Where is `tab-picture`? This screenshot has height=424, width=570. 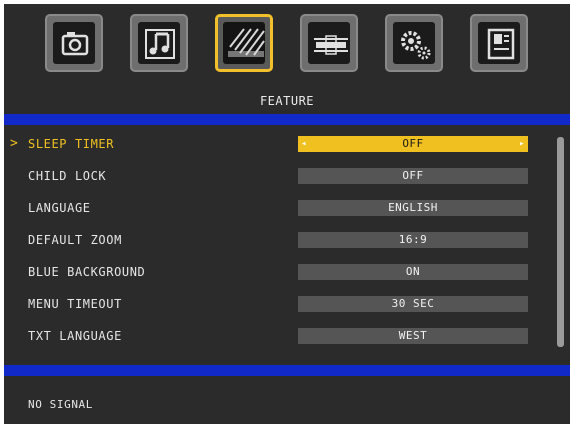
tab-picture is located at coordinates (74, 43).